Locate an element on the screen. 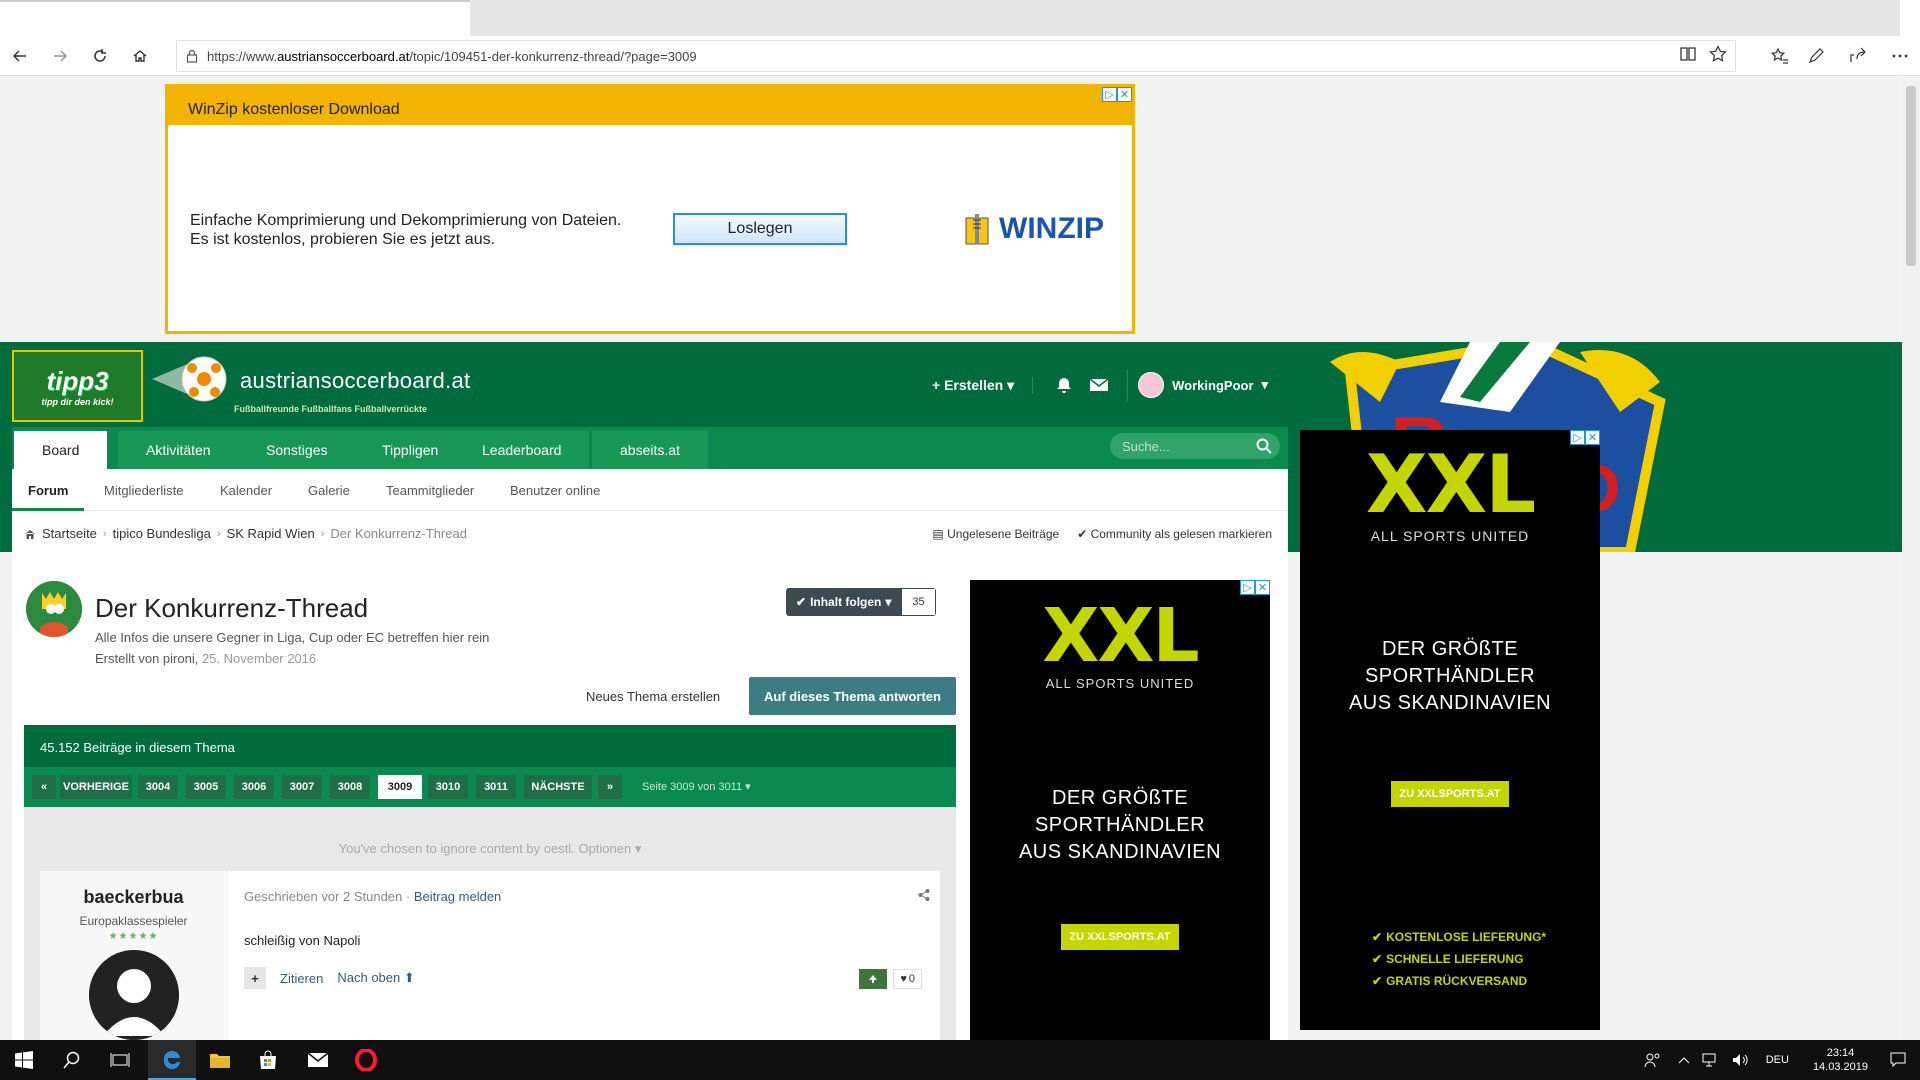 The image size is (1920, 1080). more-menu-icon is located at coordinates (1900, 56).